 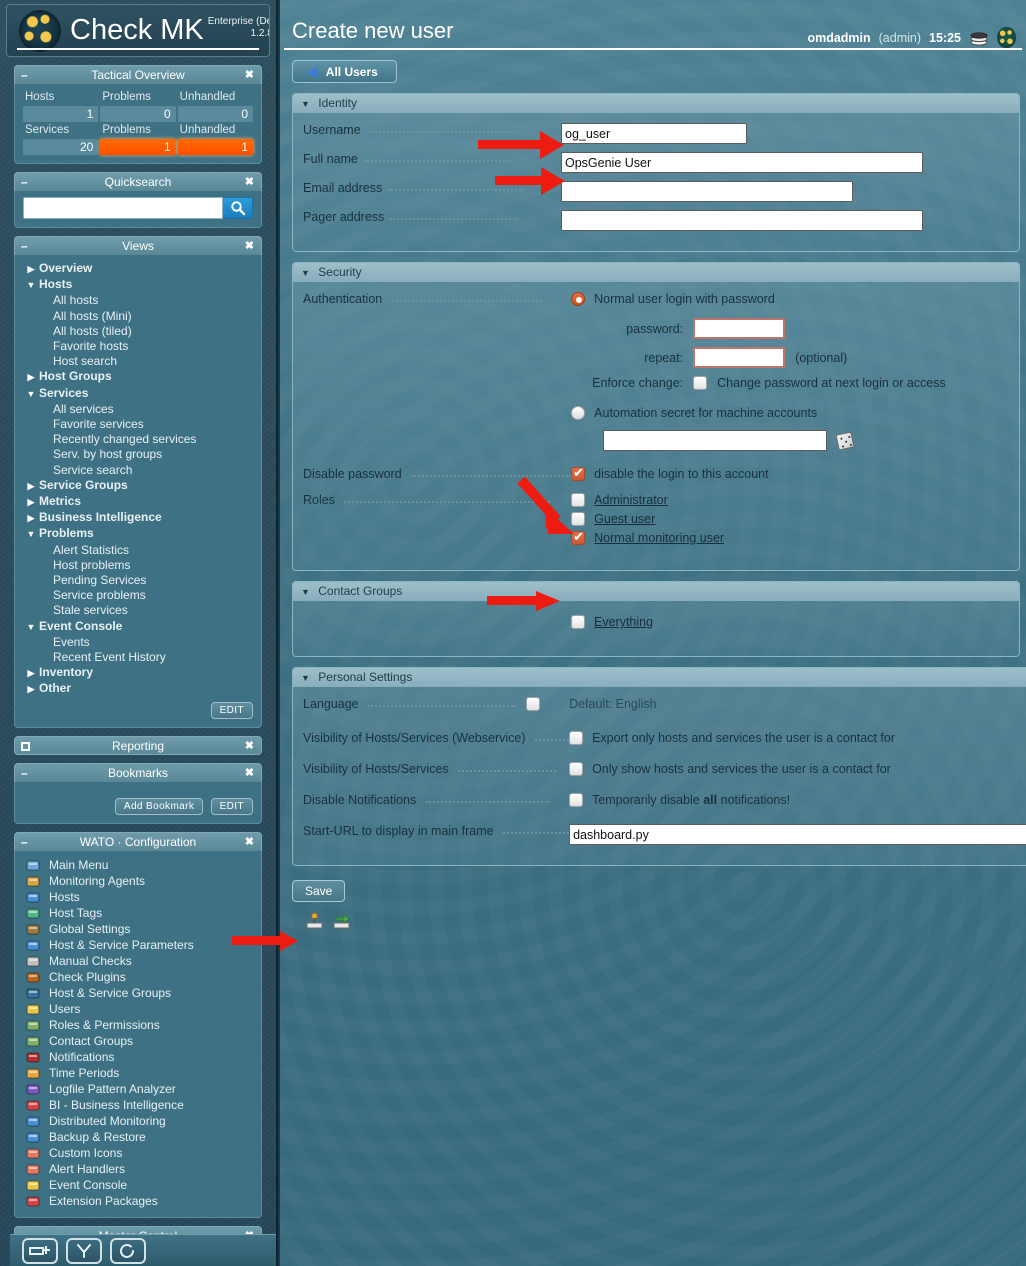 I want to click on role-checkbox-guest-user, so click(x=578, y=519).